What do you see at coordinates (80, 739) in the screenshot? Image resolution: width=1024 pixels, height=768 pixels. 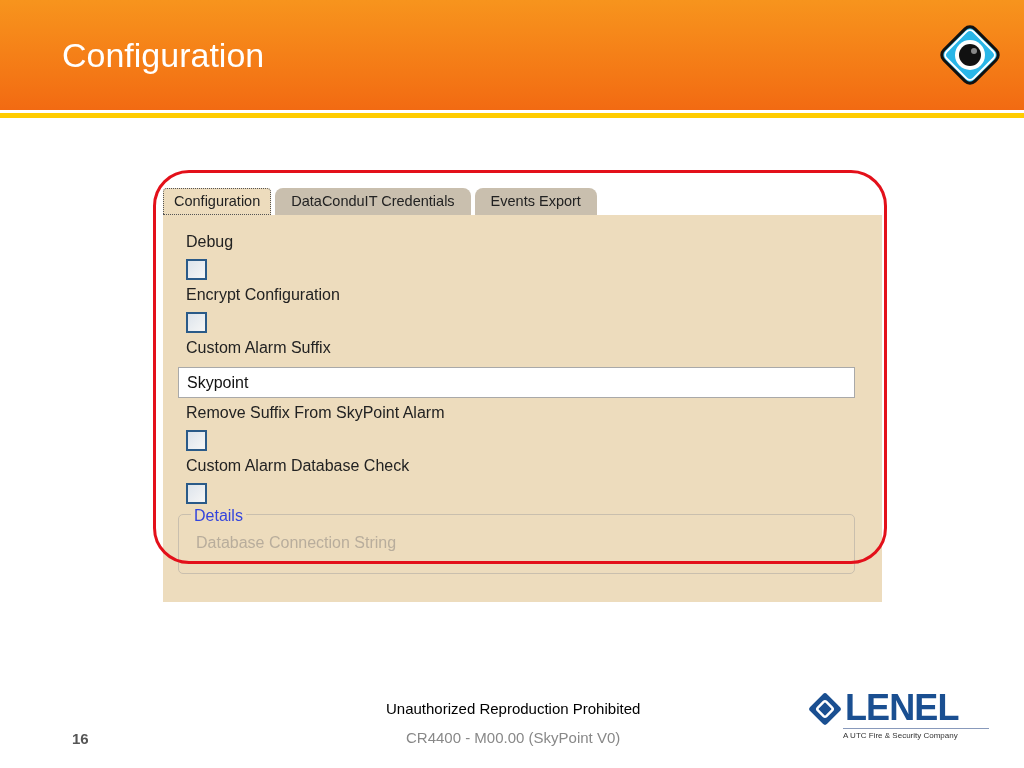 I see `page-number: 16` at bounding box center [80, 739].